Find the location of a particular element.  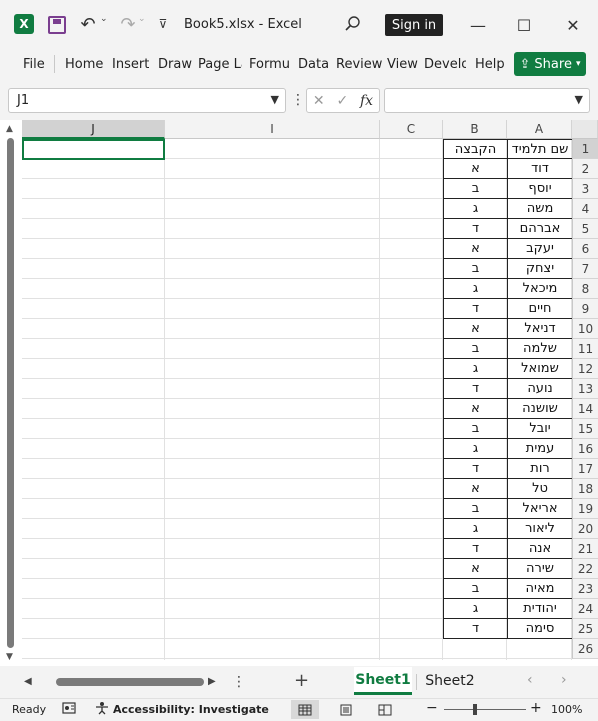

page-break-view-button is located at coordinates (385, 709).